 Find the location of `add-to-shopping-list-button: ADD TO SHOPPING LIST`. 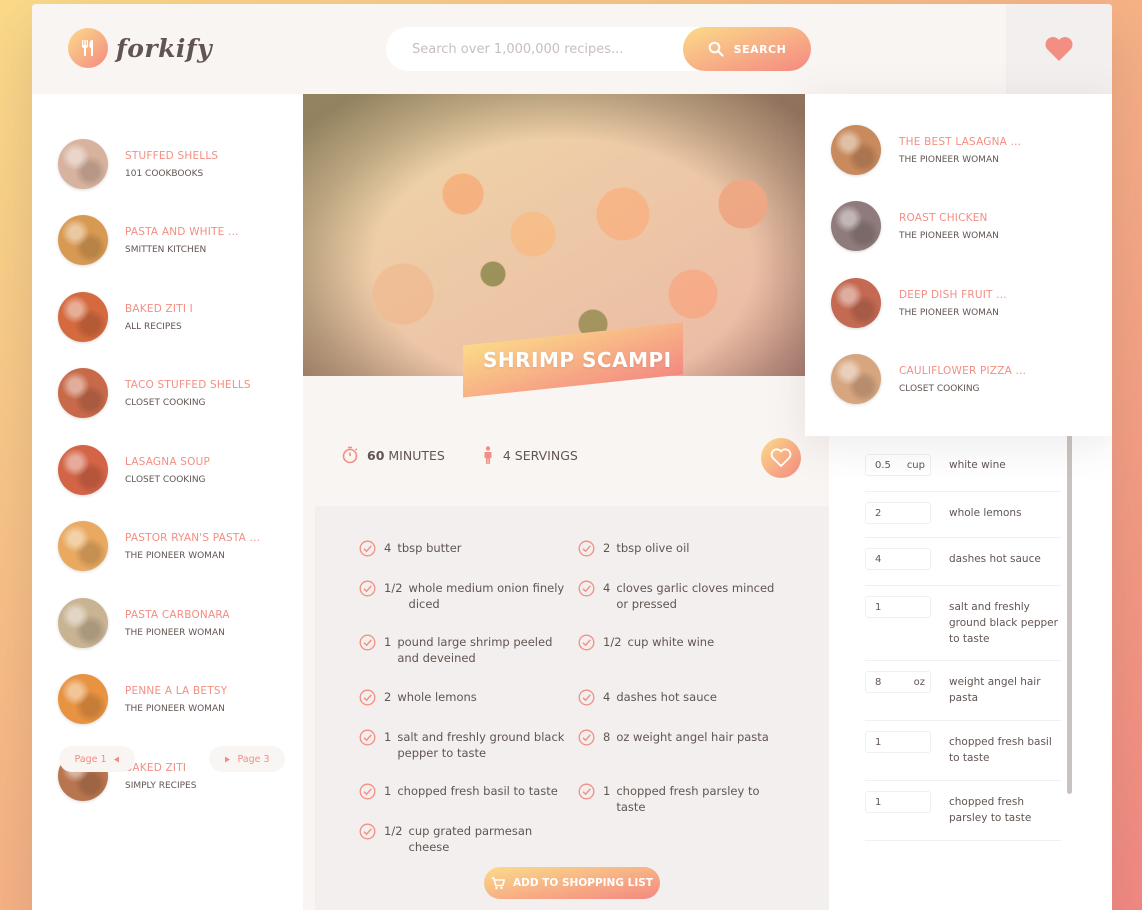

add-to-shopping-list-button: ADD TO SHOPPING LIST is located at coordinates (572, 883).